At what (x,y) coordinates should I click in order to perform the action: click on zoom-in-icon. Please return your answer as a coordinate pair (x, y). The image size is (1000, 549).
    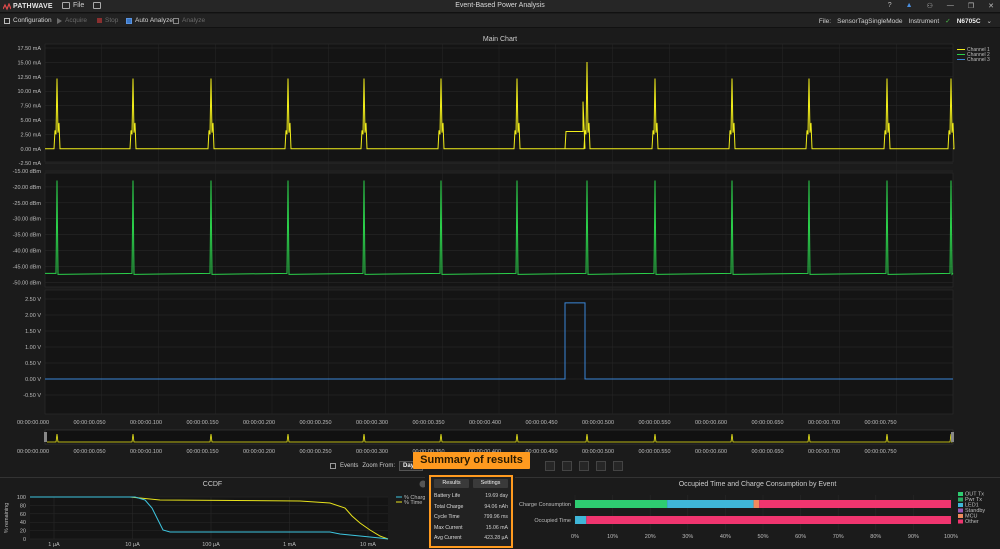
    Looking at the image, I should click on (584, 466).